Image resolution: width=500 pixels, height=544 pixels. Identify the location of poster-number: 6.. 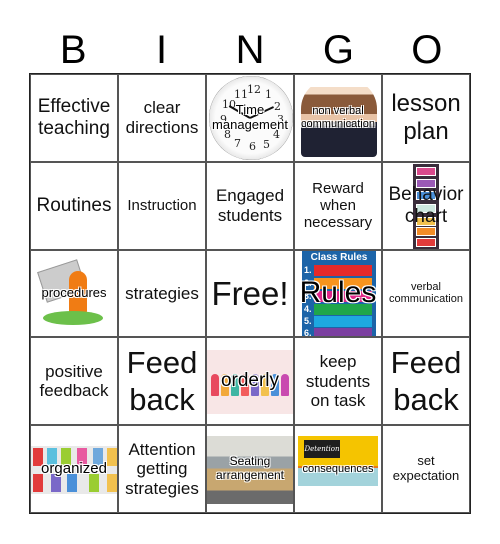
(308, 332).